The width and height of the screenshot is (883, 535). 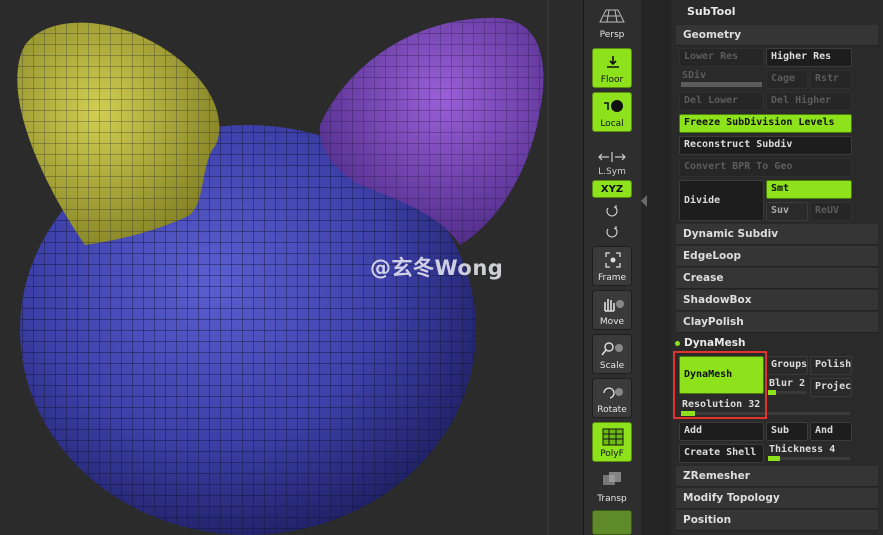 I want to click on panel-separator, so click(x=656, y=267).